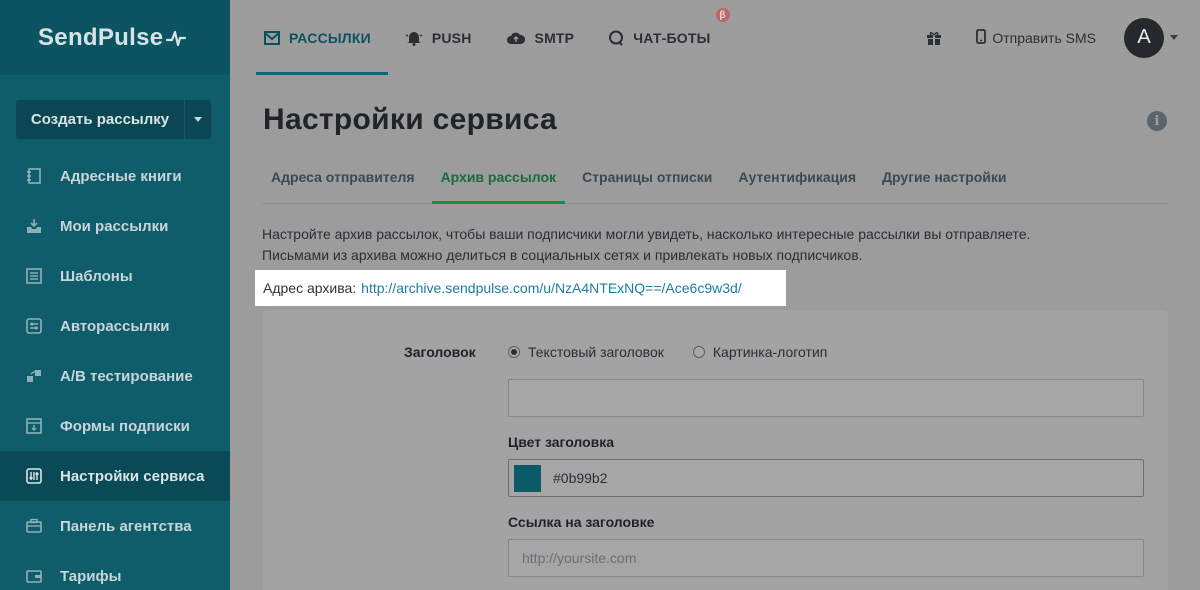  I want to click on tab-unsubscribe-pages: Страницы отписки, so click(647, 183).